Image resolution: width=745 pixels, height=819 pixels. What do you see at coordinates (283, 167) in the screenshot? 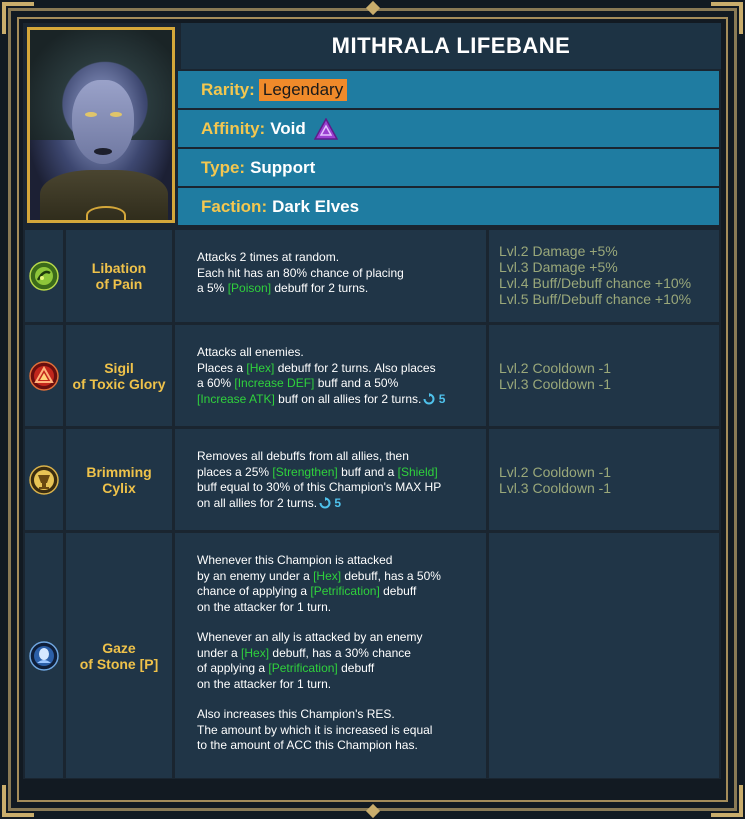
I see `type-value: Support` at bounding box center [283, 167].